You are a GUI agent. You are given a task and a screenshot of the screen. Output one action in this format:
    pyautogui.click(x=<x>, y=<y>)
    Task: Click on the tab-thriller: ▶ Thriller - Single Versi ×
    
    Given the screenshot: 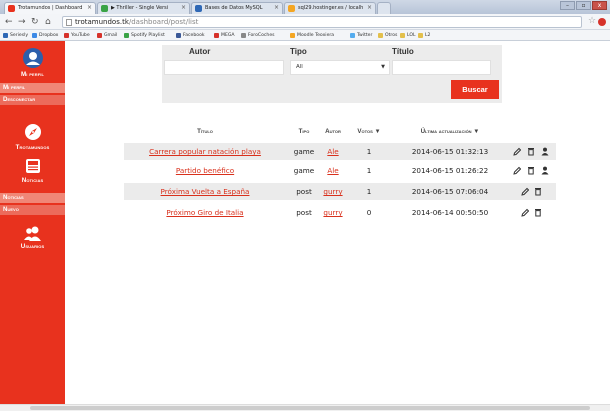 What is the action you would take?
    pyautogui.click(x=143, y=8)
    